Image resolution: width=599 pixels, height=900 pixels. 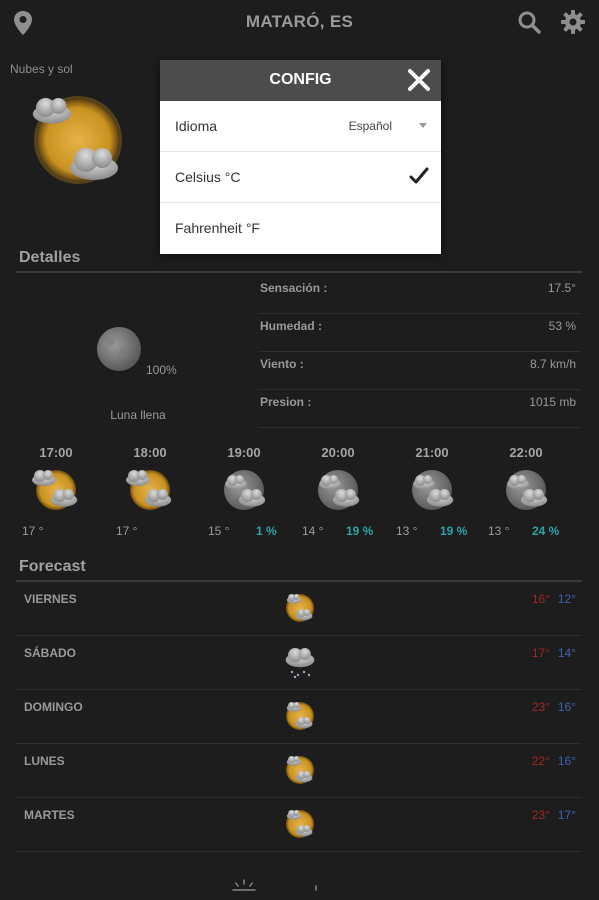 I want to click on detail-row-humedad: Humedad : 53 %, so click(x=419, y=333).